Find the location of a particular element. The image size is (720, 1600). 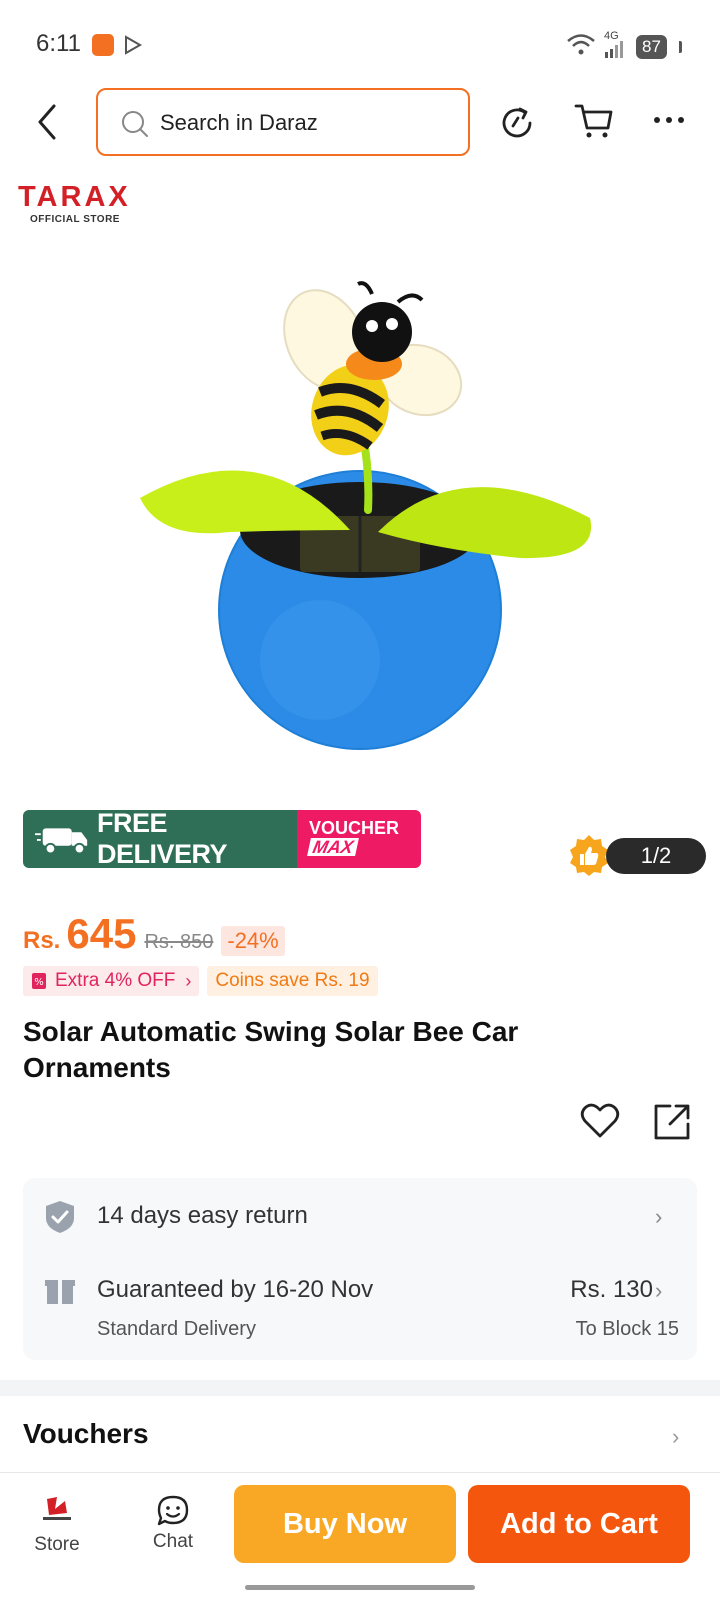

delivery-destination: To Block 15 is located at coordinates (627, 1329).